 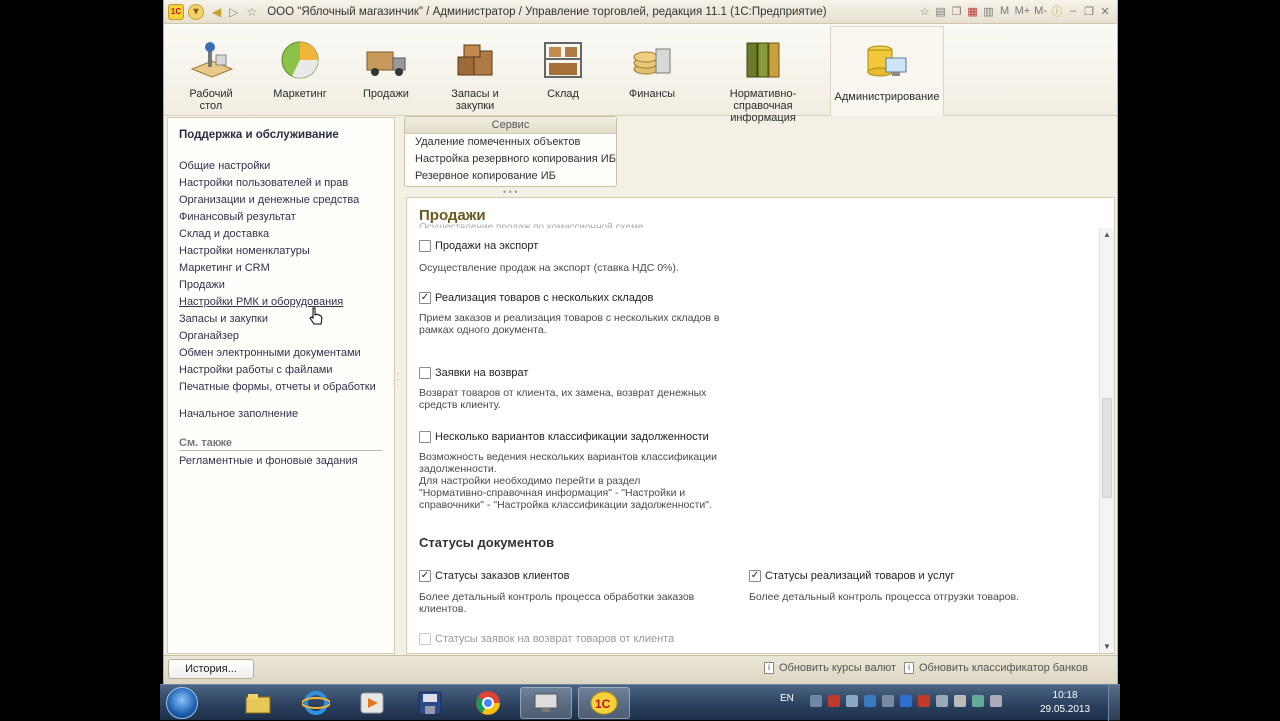 What do you see at coordinates (280, 444) in the screenshot?
I see `see-also-heading: См. также` at bounding box center [280, 444].